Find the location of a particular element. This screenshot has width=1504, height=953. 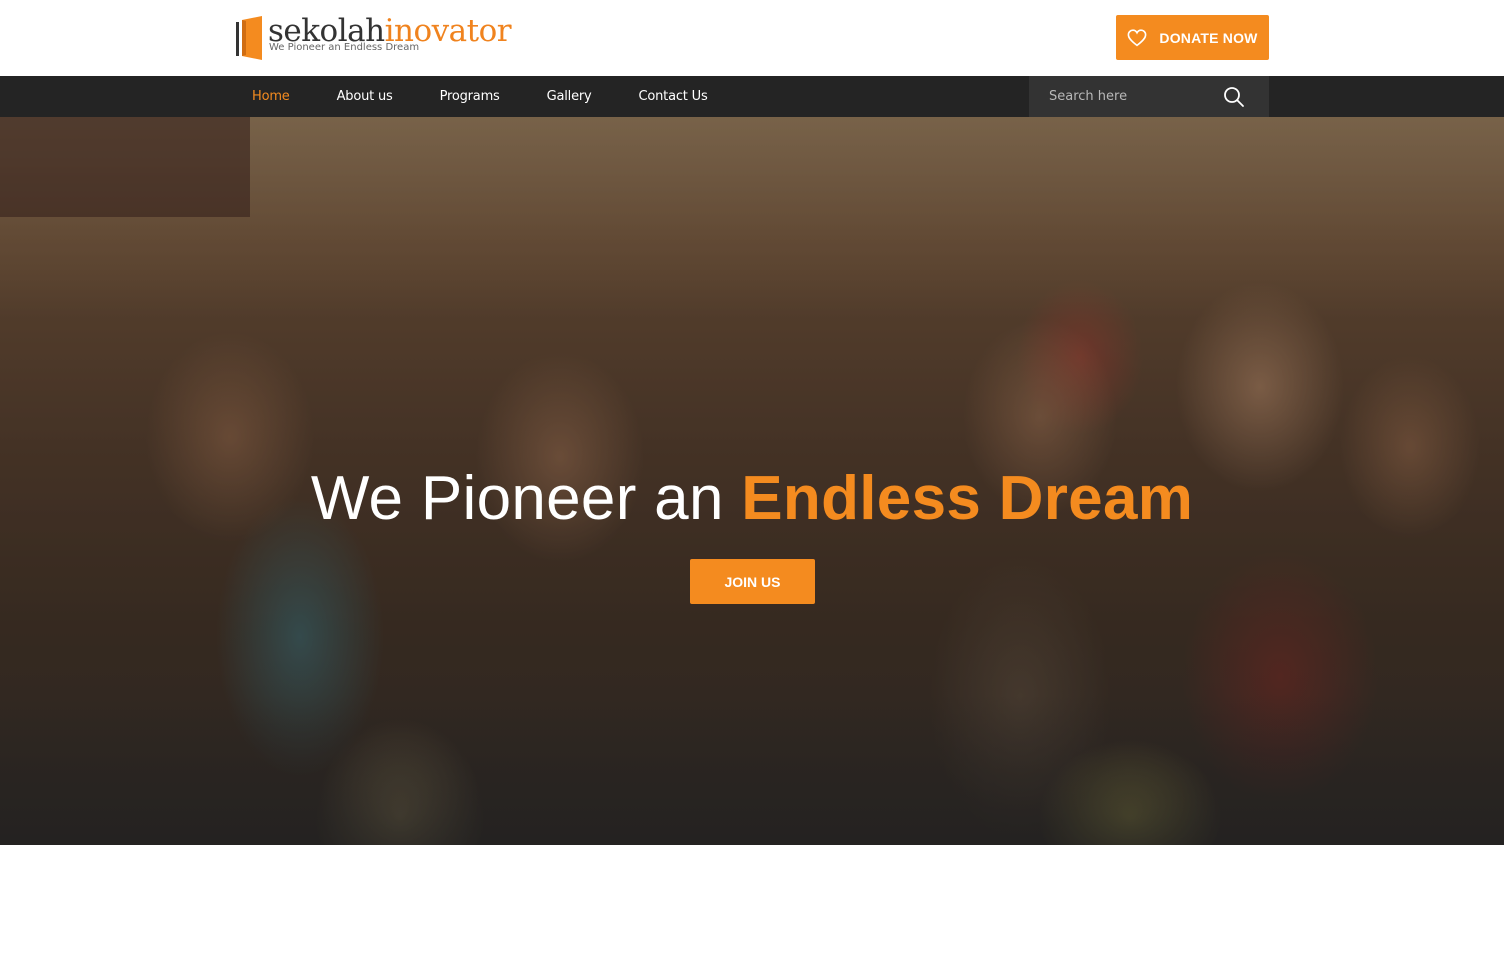

donate-now-button: DONATE NOW is located at coordinates (1192, 37).